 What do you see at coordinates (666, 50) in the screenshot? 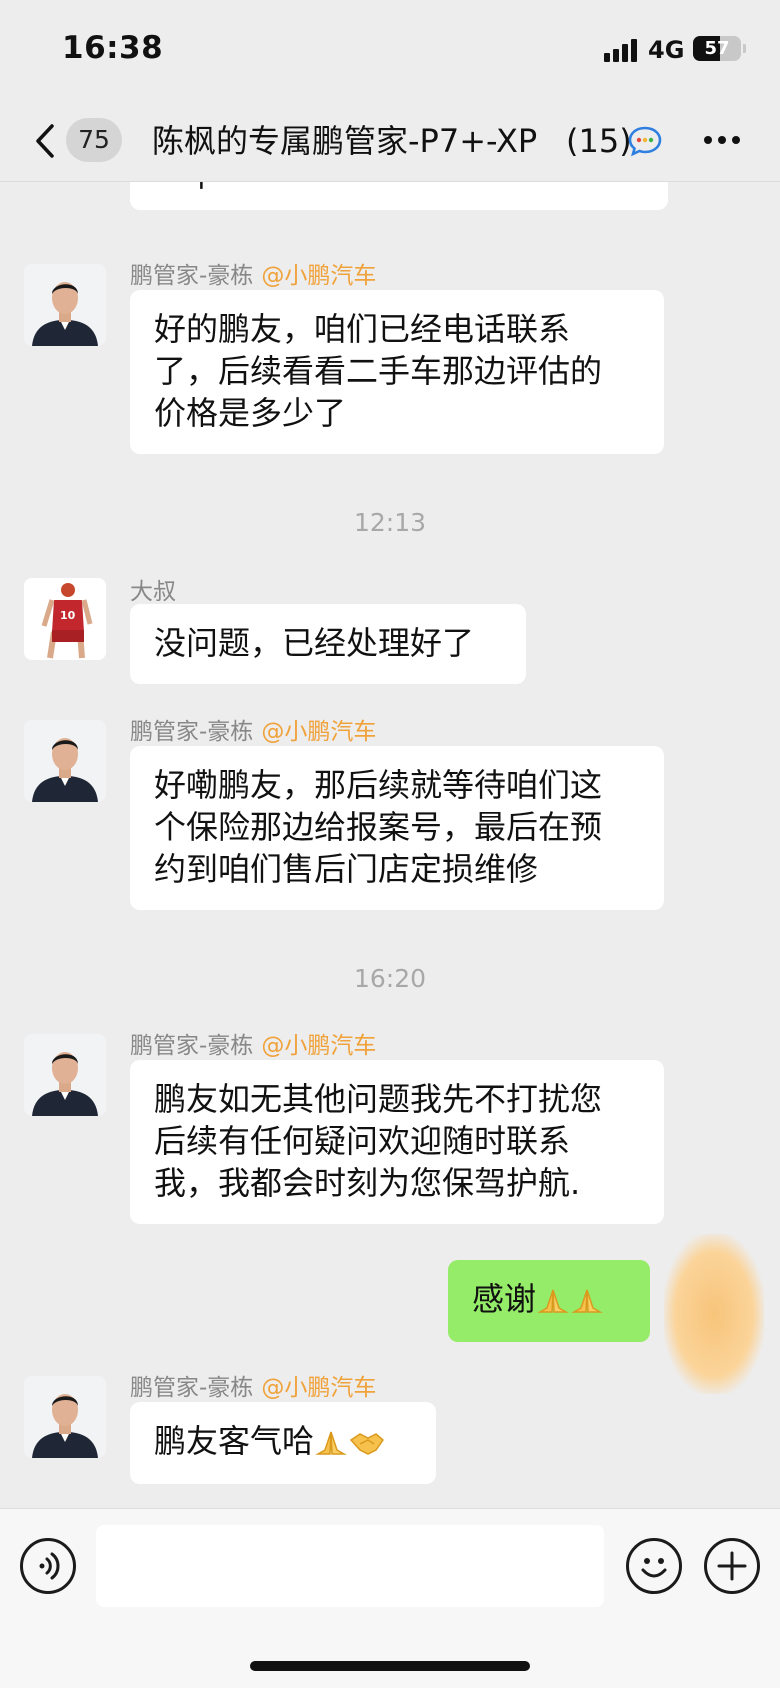
I see `network-type: 4G` at bounding box center [666, 50].